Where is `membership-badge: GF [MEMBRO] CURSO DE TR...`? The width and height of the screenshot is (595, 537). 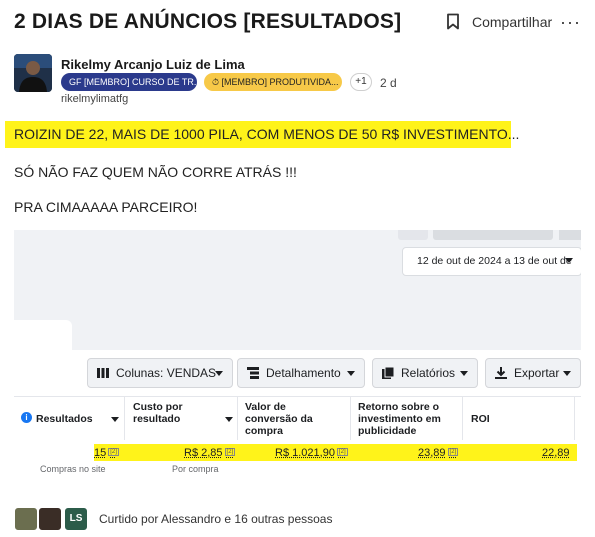
membership-badge: GF [MEMBRO] CURSO DE TR... is located at coordinates (129, 82).